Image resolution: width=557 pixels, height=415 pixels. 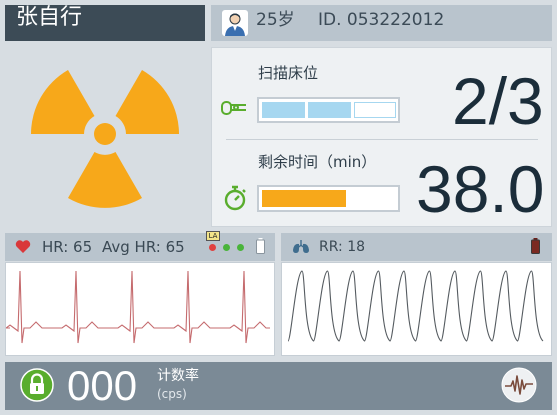 I want to click on radiation-icon, so click(x=105, y=139).